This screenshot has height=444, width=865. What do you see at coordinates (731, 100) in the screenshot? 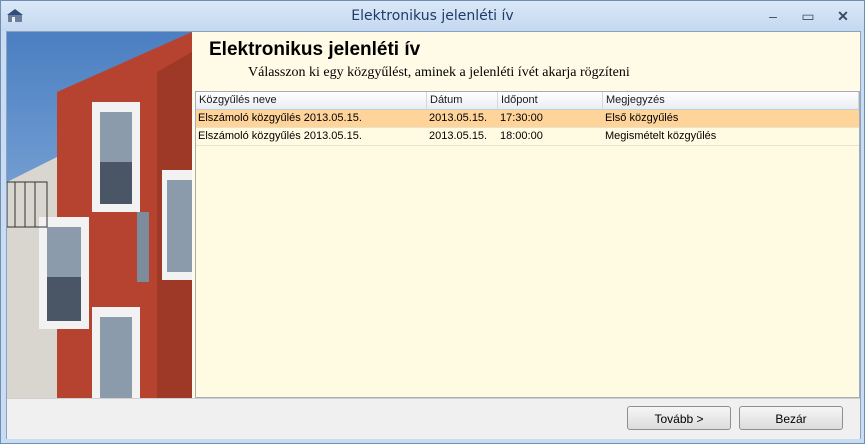
I see `column-header-note: Megjegyzés` at bounding box center [731, 100].